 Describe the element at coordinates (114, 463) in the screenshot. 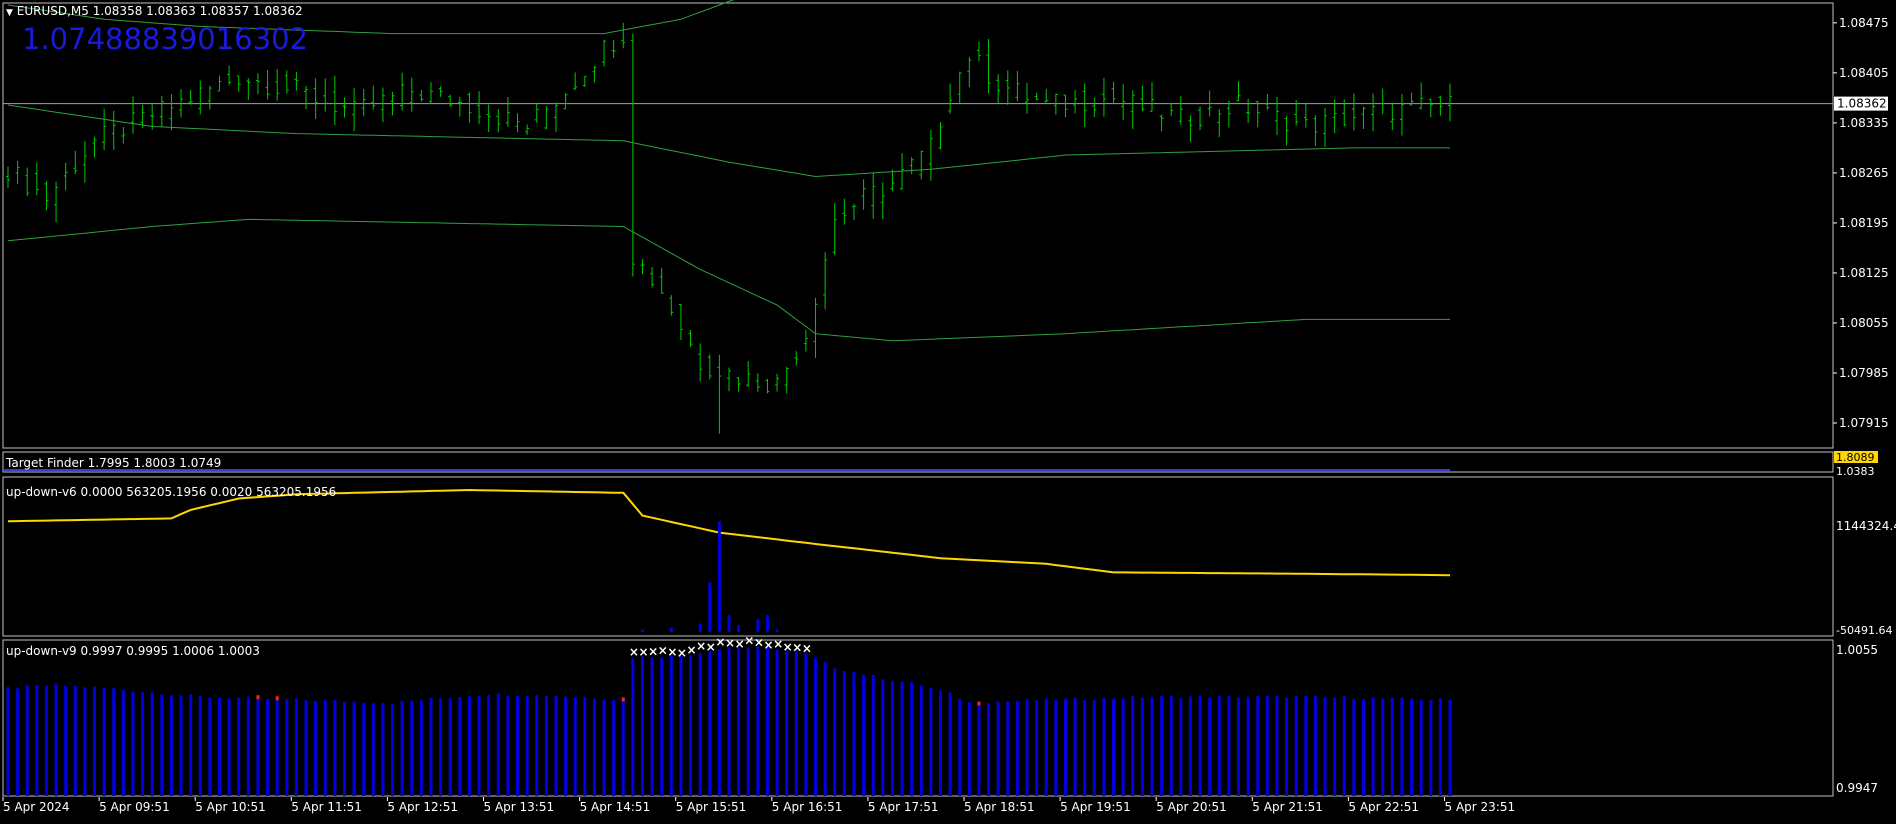

I see `target-finder-header: Target Finder 1.7995 1.8003 1.0749` at that location.